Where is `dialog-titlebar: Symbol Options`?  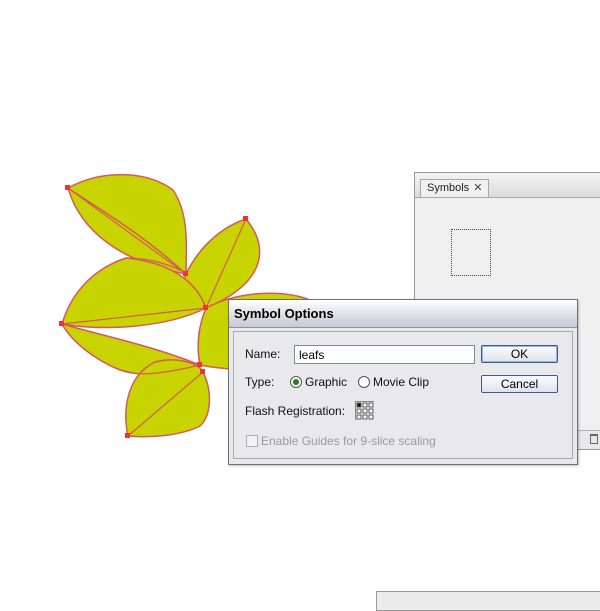 dialog-titlebar: Symbol Options is located at coordinates (403, 314).